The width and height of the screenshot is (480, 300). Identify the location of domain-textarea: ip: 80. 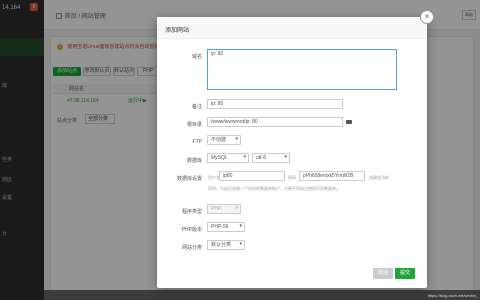
(302, 69).